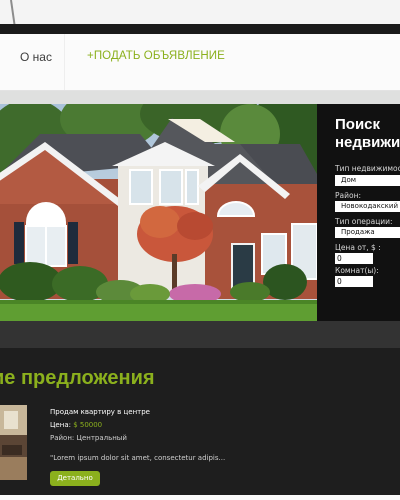  I want to click on listing-thumbnail, so click(13, 442).